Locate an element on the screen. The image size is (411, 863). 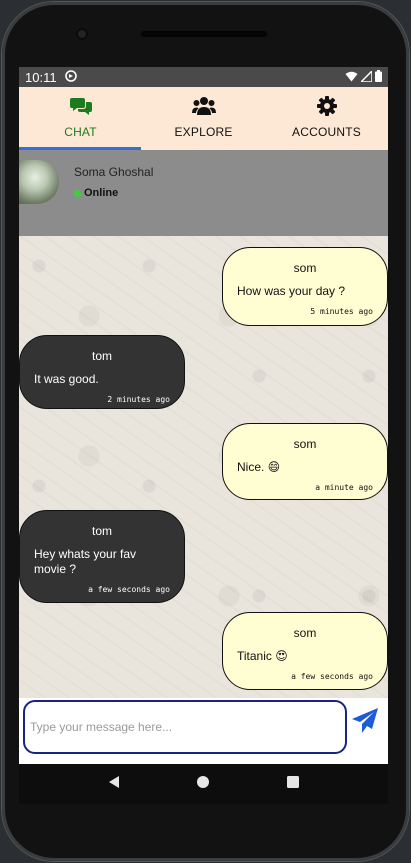
send-button is located at coordinates (366, 722).